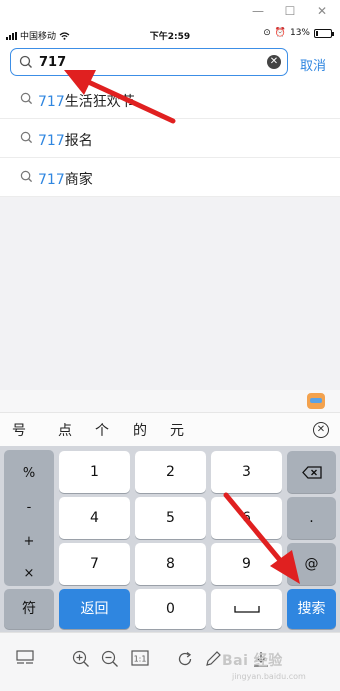 This screenshot has width=340, height=691. Describe the element at coordinates (29, 573) in the screenshot. I see `symbol-key: ×` at that location.